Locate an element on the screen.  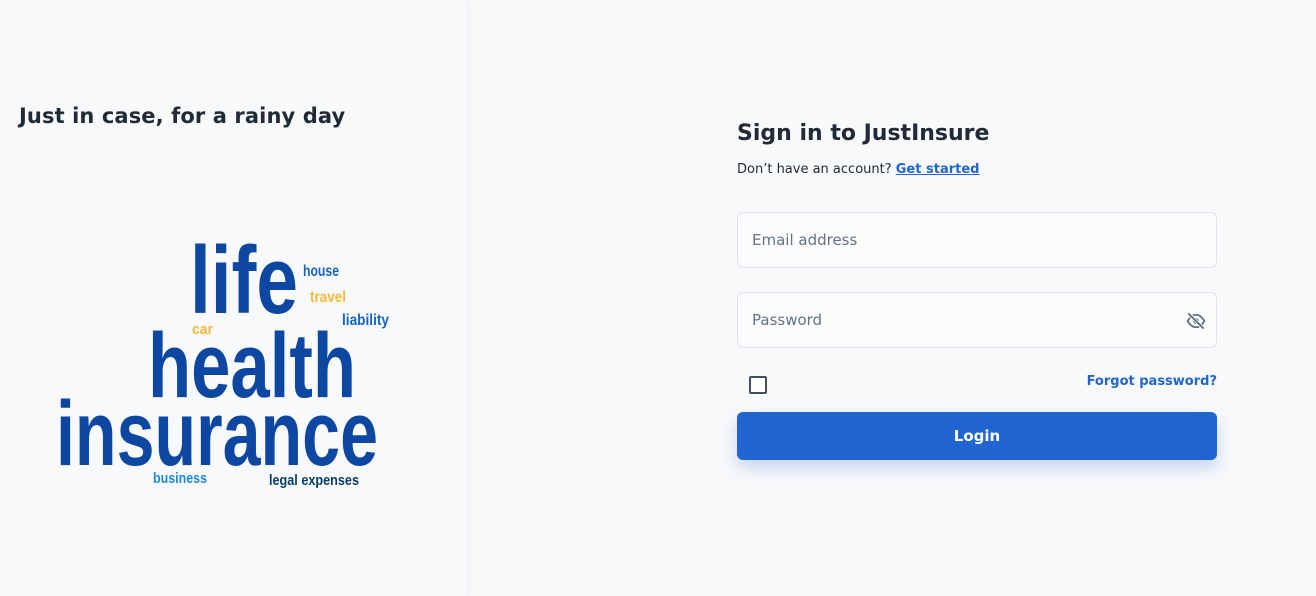
word-cloud-word: car is located at coordinates (202, 329).